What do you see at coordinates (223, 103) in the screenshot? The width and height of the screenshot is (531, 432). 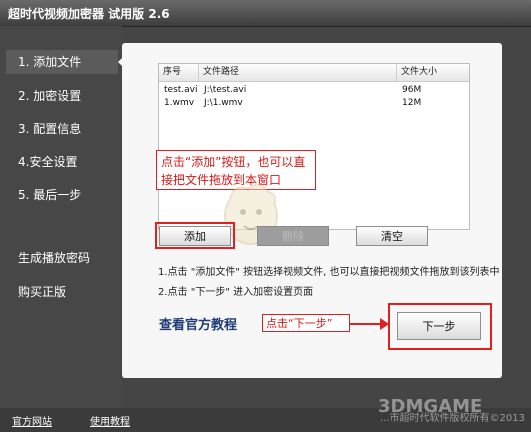 I see `cell-path: J:\1.wmv` at bounding box center [223, 103].